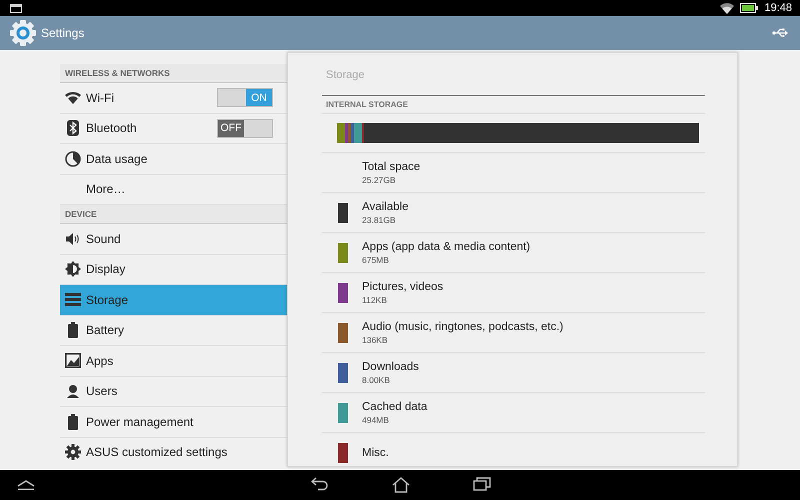  What do you see at coordinates (26, 485) in the screenshot?
I see `up-icon` at bounding box center [26, 485].